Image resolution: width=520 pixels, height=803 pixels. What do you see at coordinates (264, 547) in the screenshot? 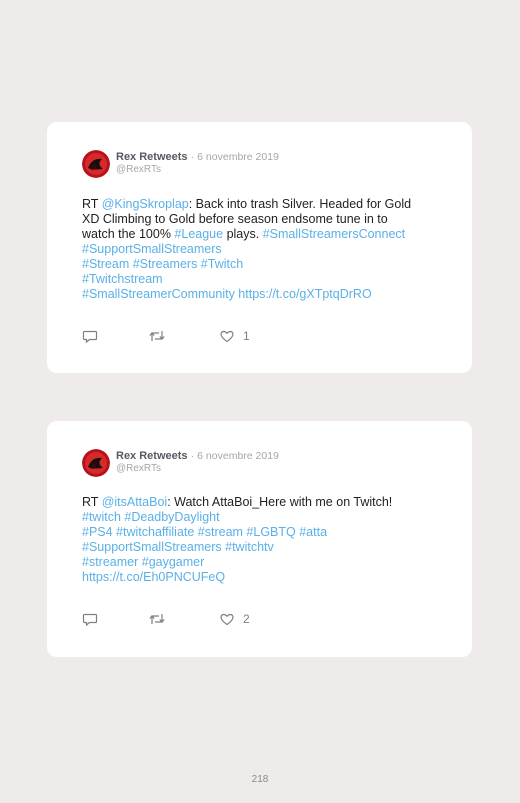
I see `hashtag-link: #SupportSmallStreamers #twitchtv` at bounding box center [264, 547].